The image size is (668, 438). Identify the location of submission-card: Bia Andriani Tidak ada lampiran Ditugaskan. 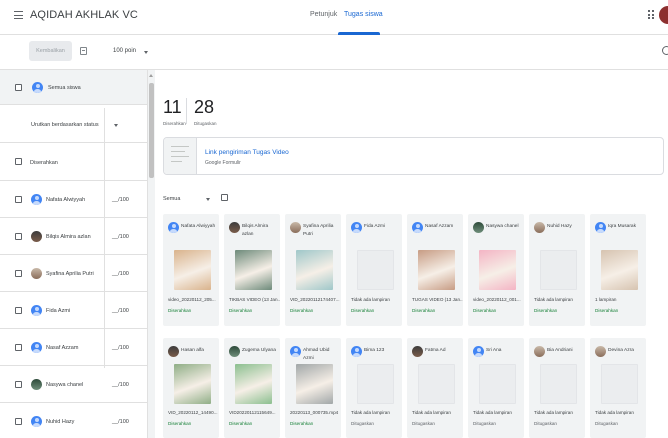
(557, 388).